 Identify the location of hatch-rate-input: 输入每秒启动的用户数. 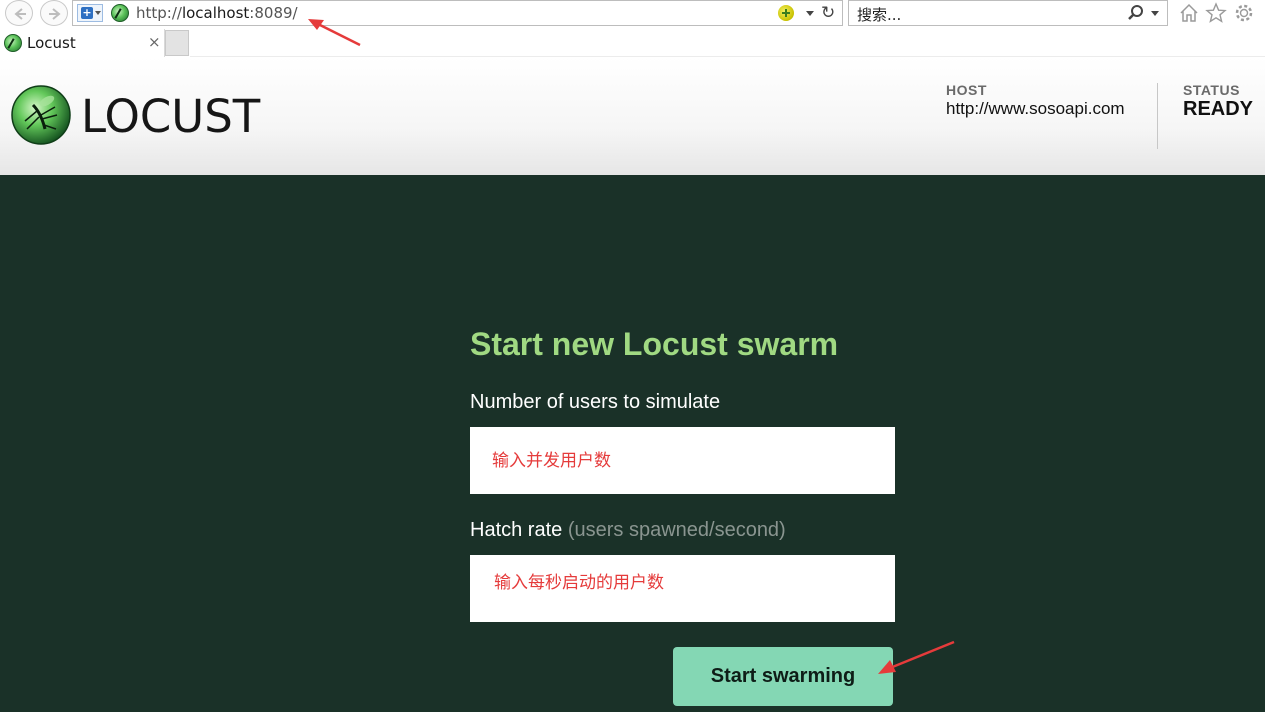
(682, 588).